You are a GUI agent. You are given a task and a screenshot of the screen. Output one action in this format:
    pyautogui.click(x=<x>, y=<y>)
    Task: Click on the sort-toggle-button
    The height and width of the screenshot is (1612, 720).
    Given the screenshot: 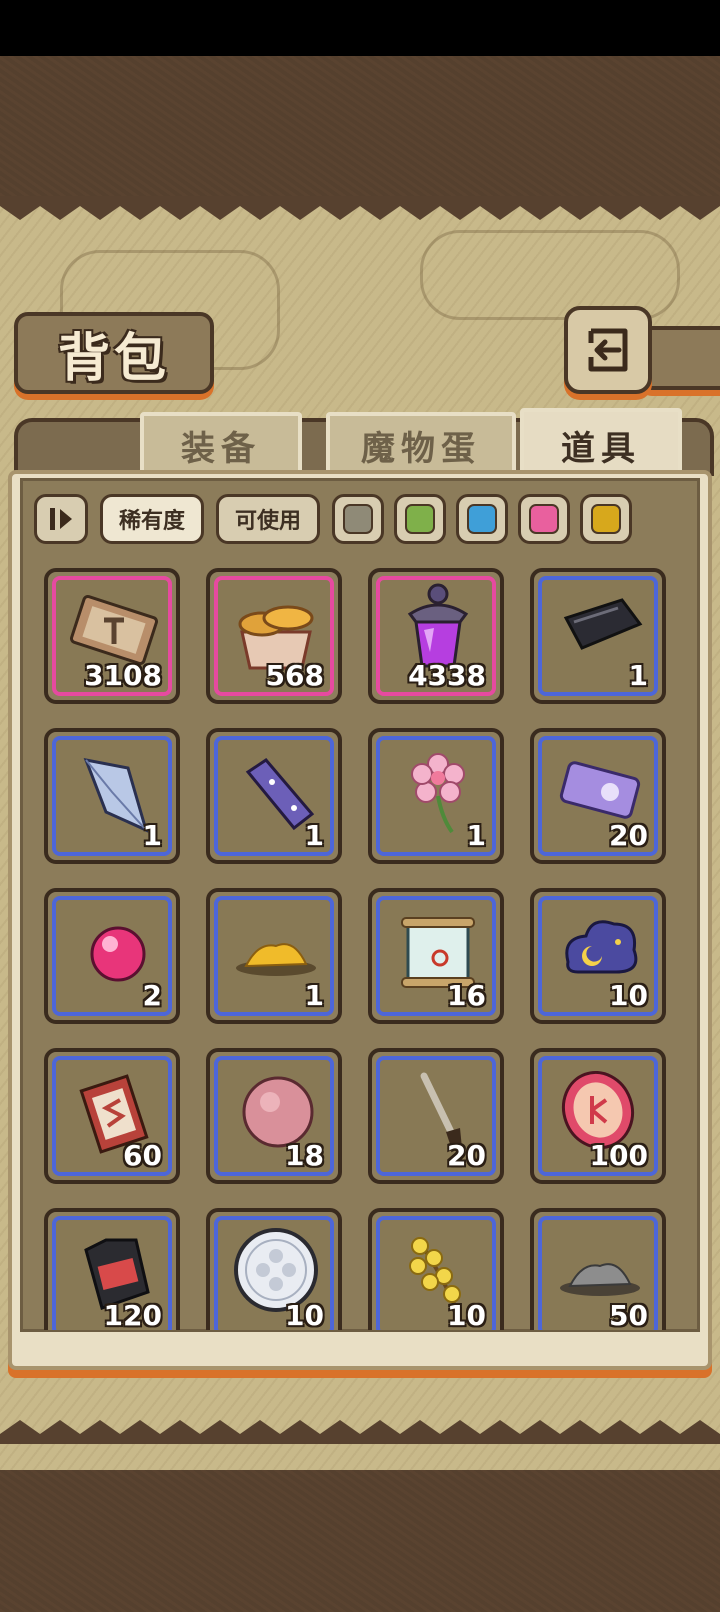 What is the action you would take?
    pyautogui.click(x=61, y=519)
    